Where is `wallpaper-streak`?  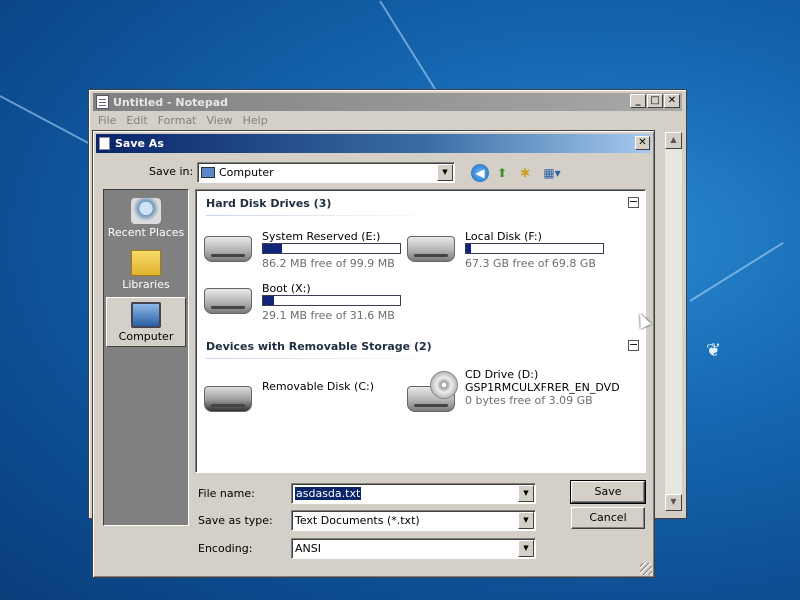
wallpaper-streak is located at coordinates (736, 271).